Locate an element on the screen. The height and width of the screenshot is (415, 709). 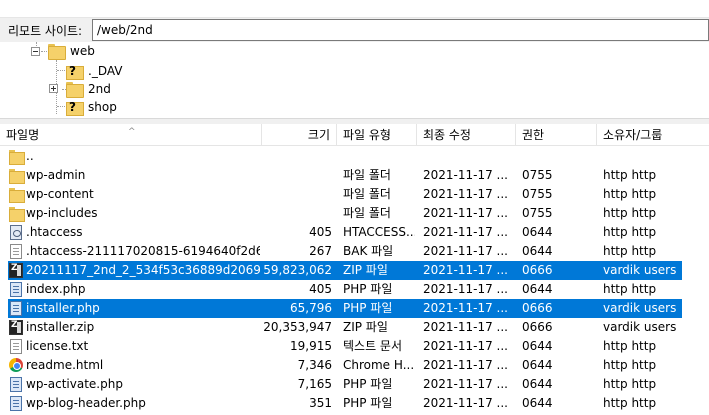
file-row: wp-admin 파일 폴더 2021-11-17 ... 0755 http http is located at coordinates (354, 175).